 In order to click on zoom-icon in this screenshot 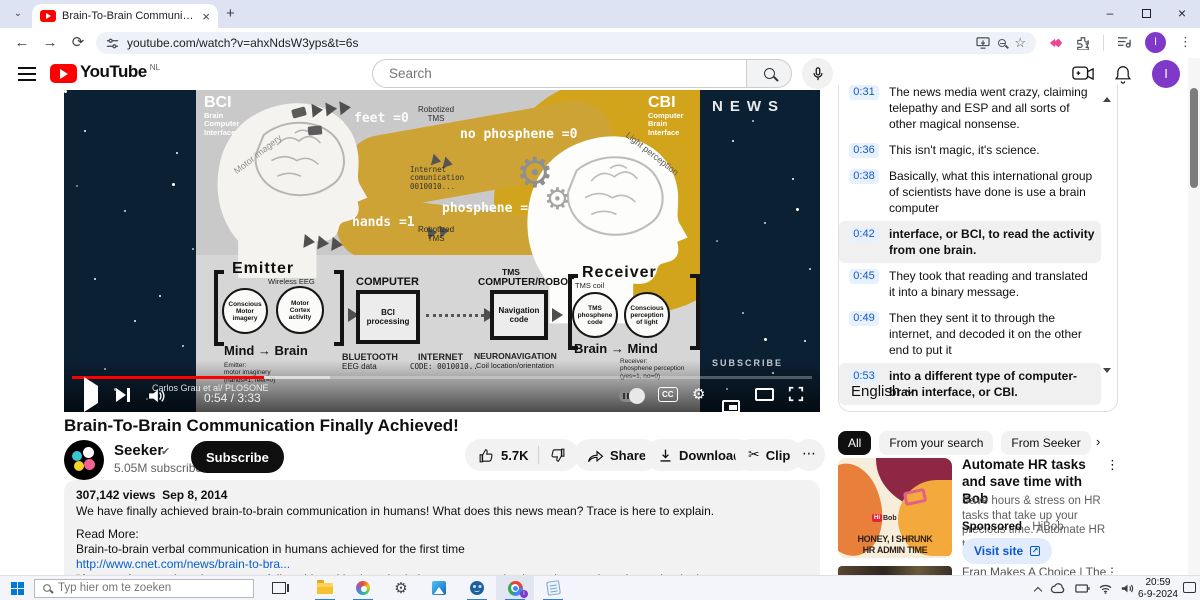, I will do `click(1002, 43)`.